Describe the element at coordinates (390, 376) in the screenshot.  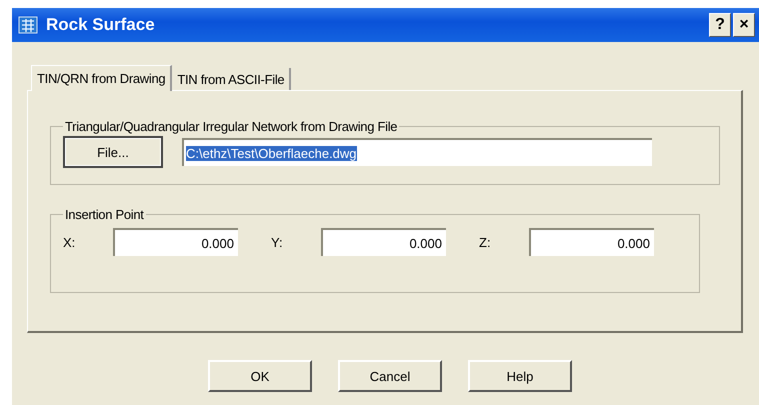
I see `cancel-button: Cancel` at that location.